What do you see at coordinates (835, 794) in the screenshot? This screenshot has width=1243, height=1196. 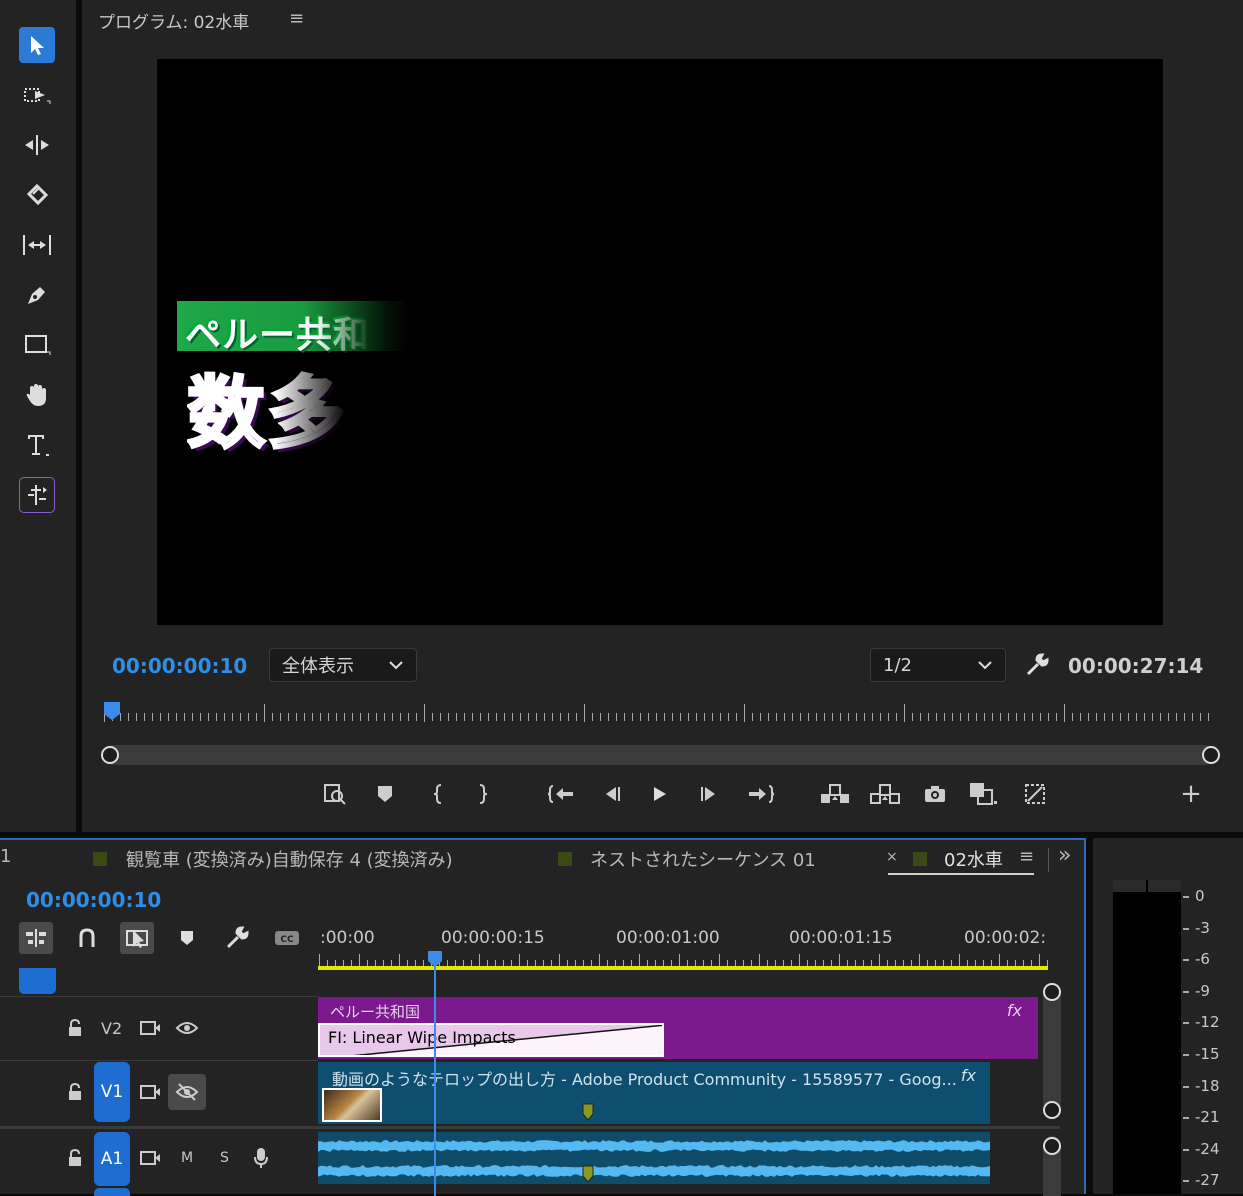 I see `lift-icon` at bounding box center [835, 794].